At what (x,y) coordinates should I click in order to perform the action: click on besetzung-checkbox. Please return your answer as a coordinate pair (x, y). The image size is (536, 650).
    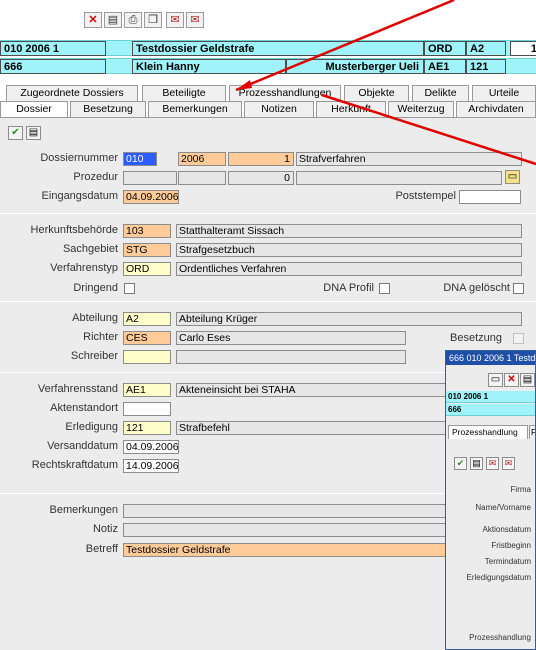
    Looking at the image, I should click on (518, 338).